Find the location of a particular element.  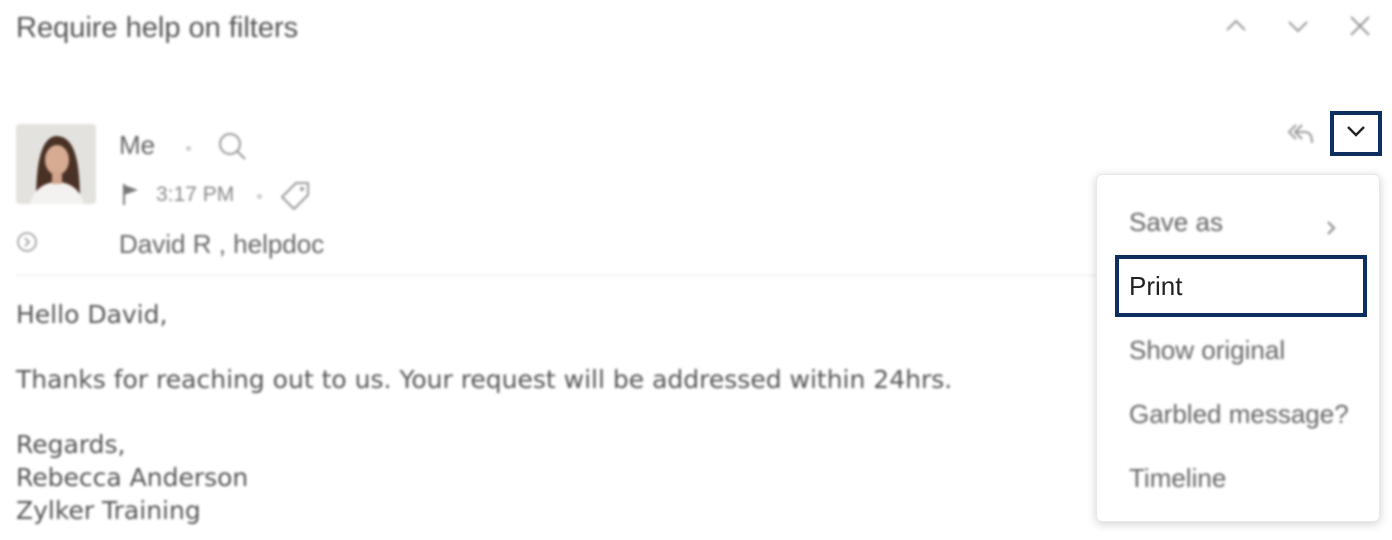

more-actions-button is located at coordinates (1356, 133).